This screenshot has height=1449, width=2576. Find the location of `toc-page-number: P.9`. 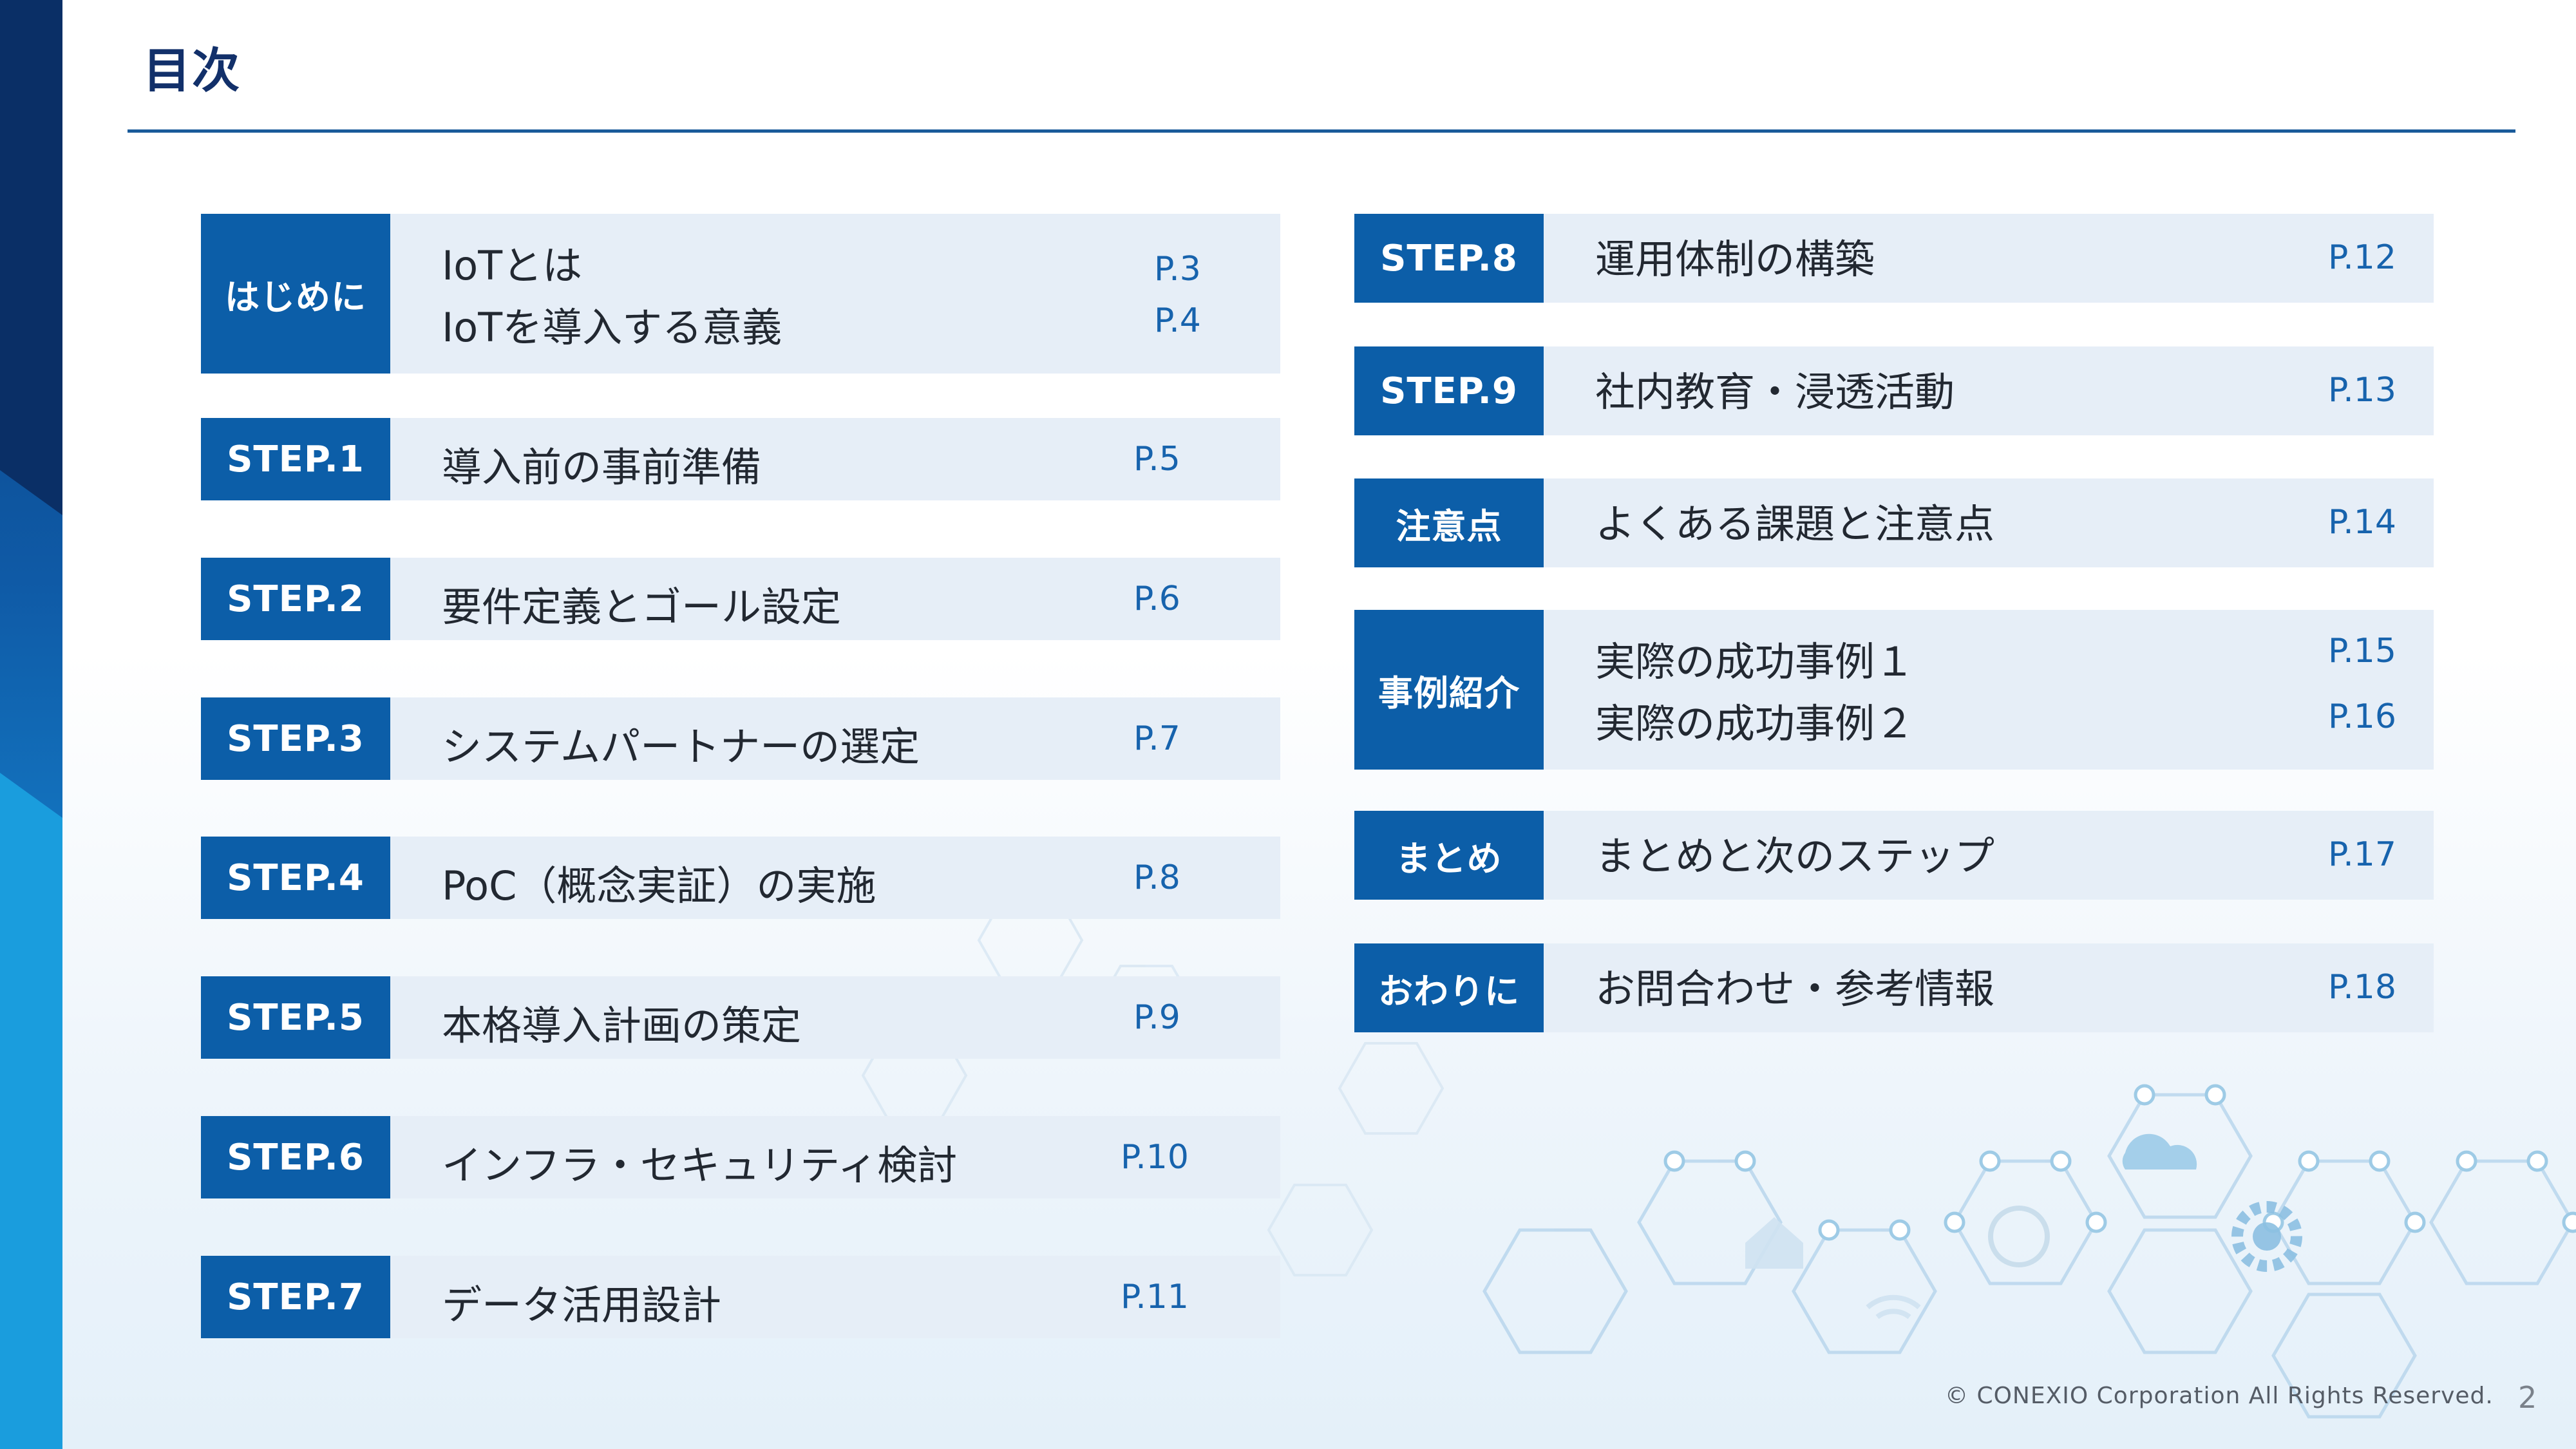

toc-page-number: P.9 is located at coordinates (1157, 1017).